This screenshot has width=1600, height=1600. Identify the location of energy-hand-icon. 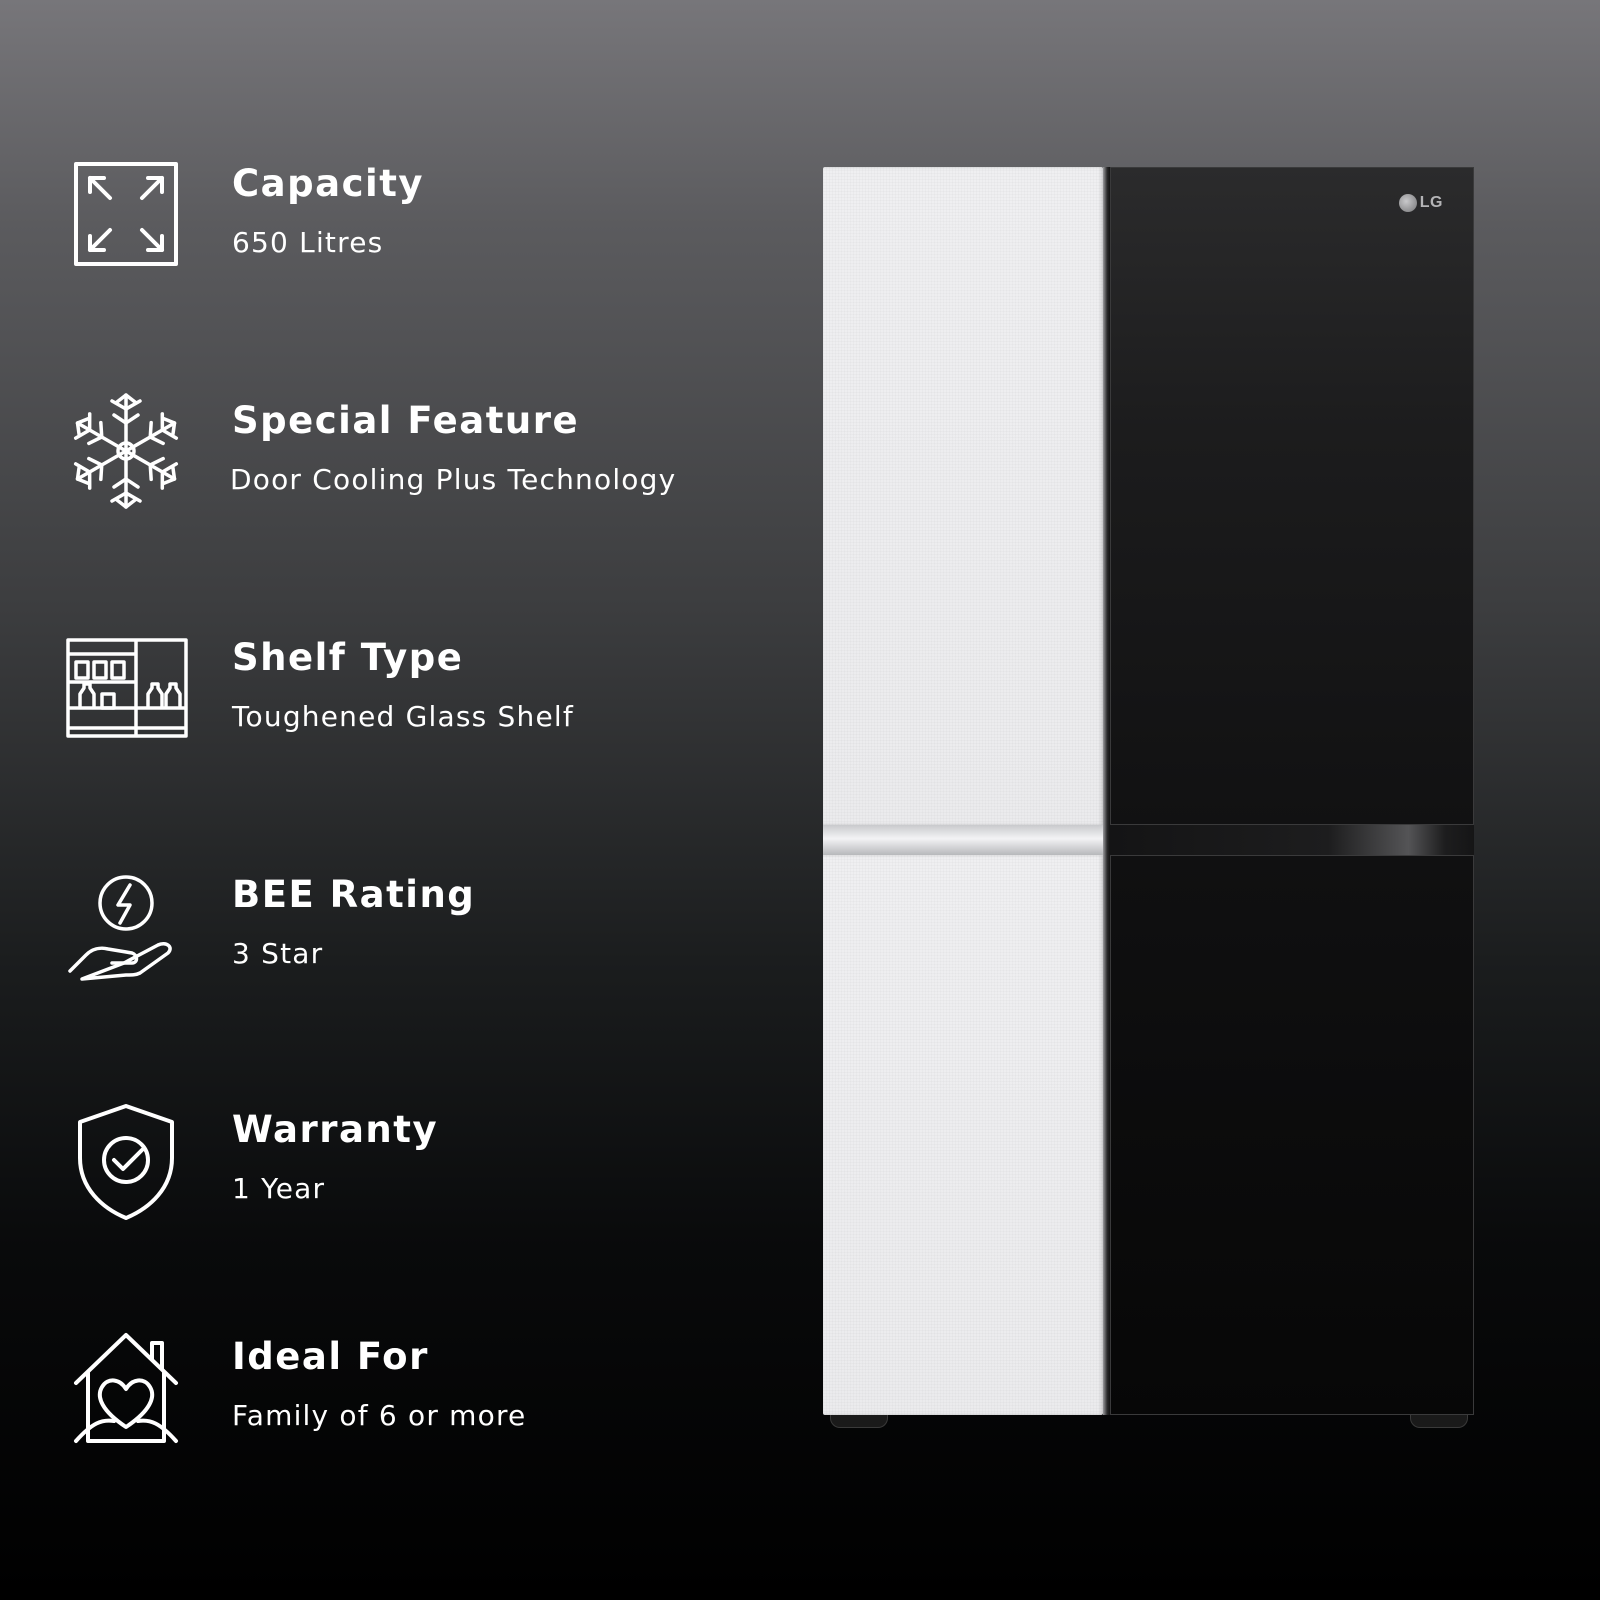
(127, 926).